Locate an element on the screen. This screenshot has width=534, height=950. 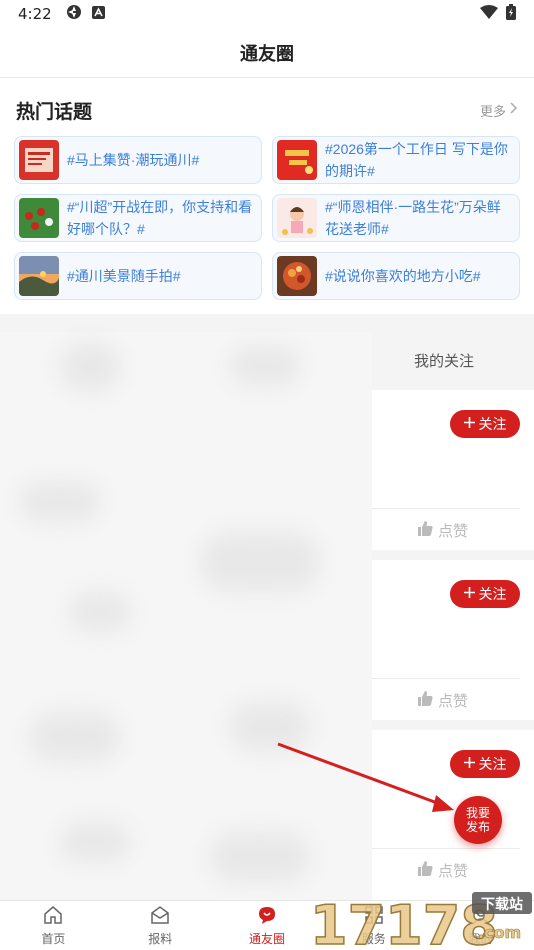
more-link: 更多 is located at coordinates (499, 110).